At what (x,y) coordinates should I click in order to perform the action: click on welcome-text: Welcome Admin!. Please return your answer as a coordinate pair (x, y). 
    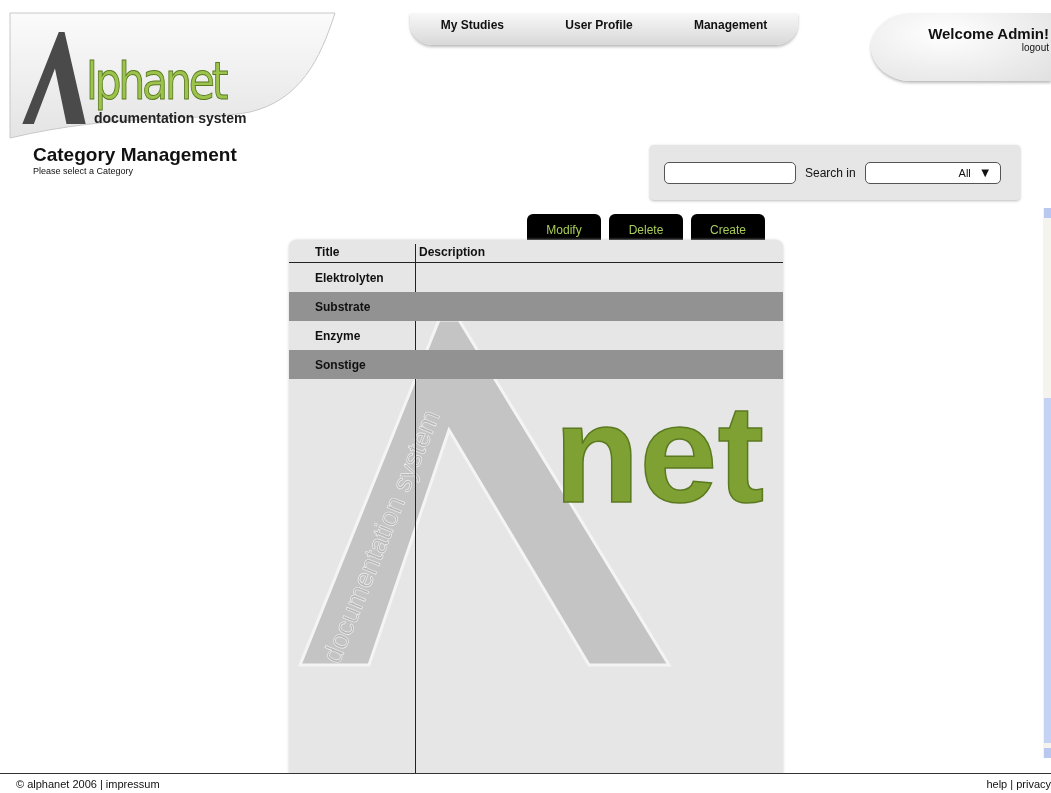
    Looking at the image, I should click on (988, 33).